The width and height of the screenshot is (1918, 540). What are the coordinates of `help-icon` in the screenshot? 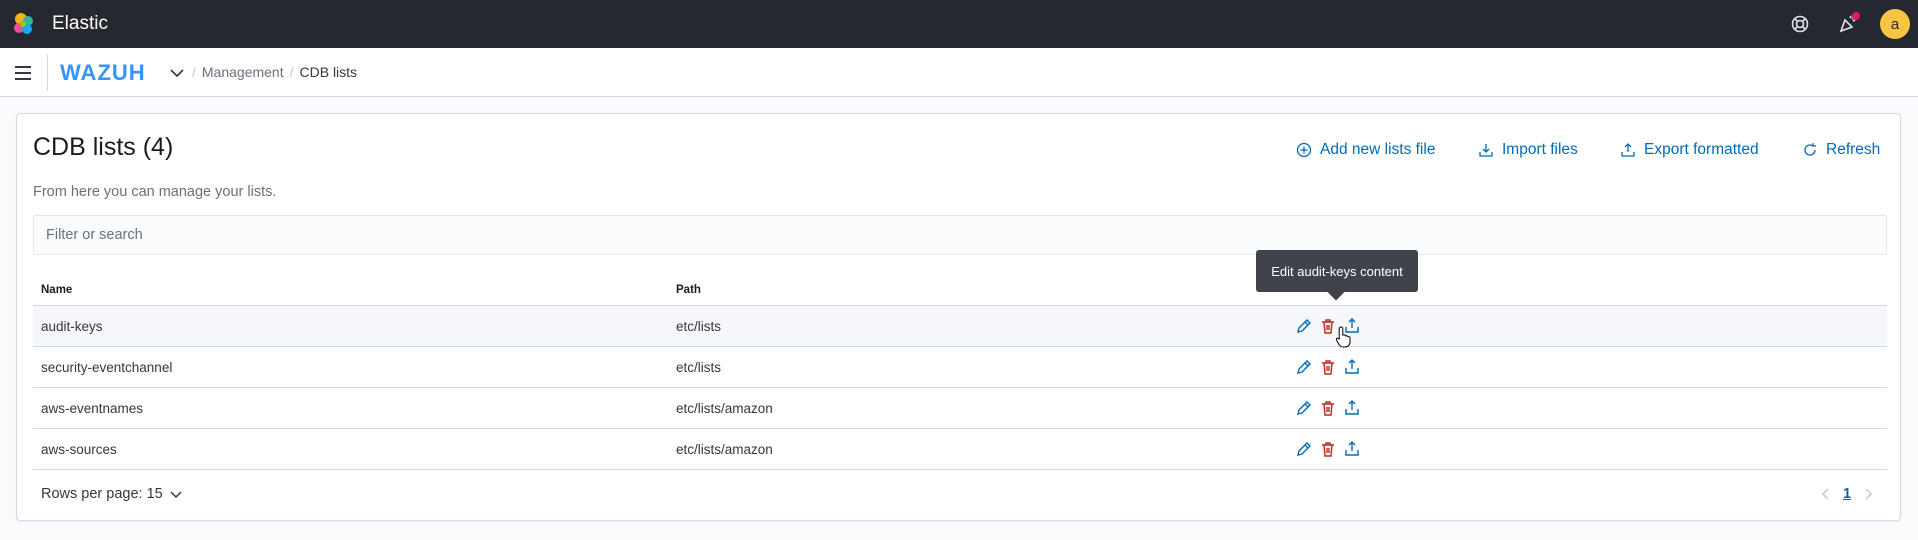 It's located at (1800, 24).